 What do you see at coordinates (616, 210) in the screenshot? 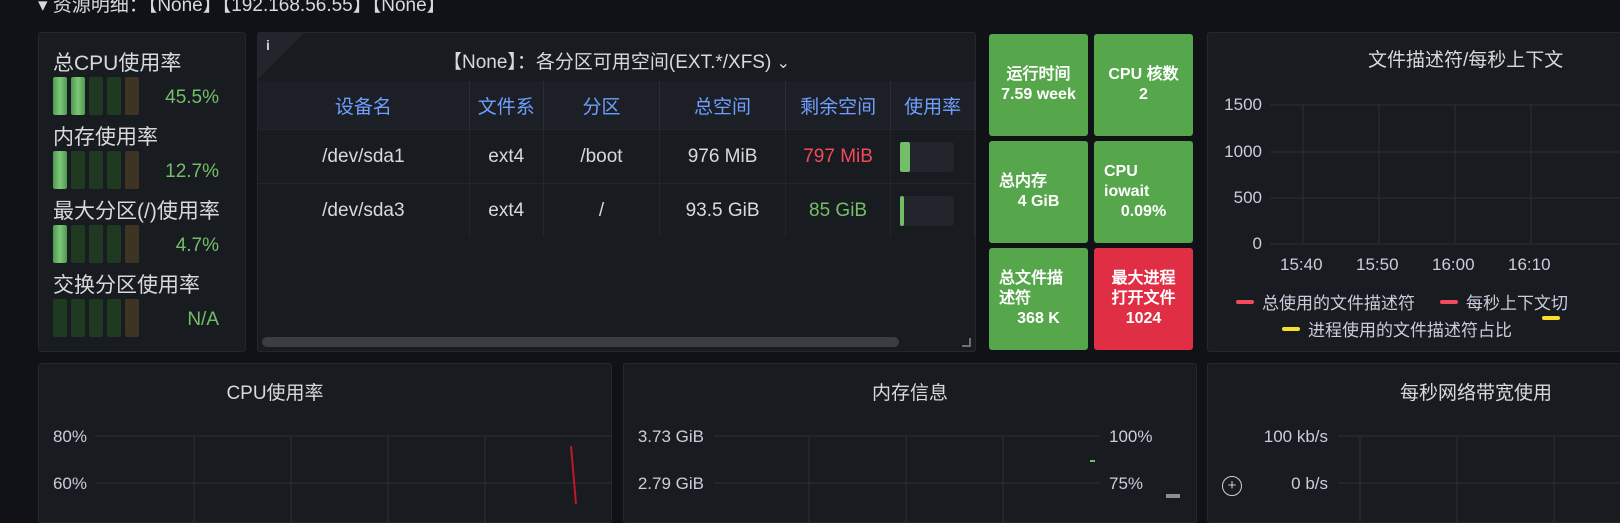
I see `table-row: /dev/sda3 ext4/93.5 GiB 85 GiB` at bounding box center [616, 210].